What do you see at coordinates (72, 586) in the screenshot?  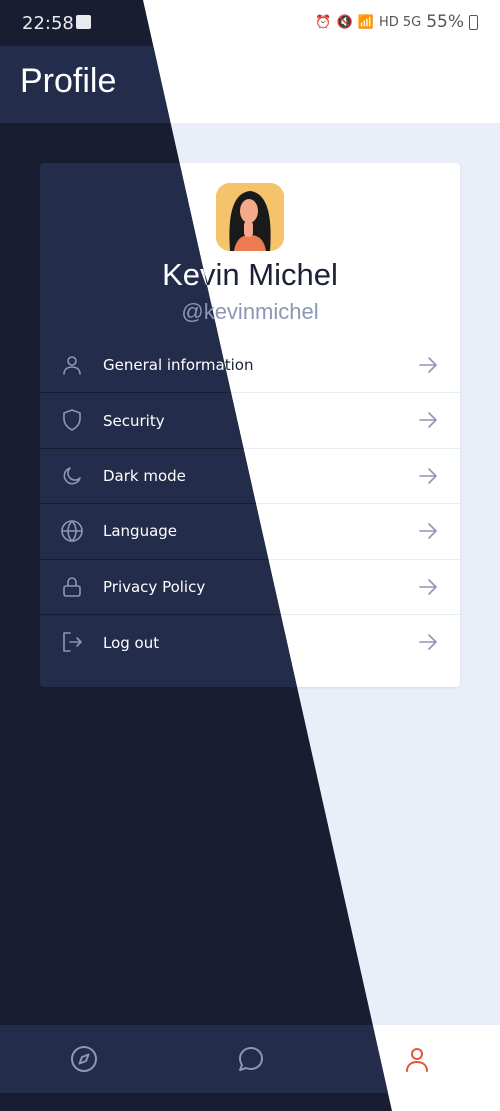 I see `lock-icon` at bounding box center [72, 586].